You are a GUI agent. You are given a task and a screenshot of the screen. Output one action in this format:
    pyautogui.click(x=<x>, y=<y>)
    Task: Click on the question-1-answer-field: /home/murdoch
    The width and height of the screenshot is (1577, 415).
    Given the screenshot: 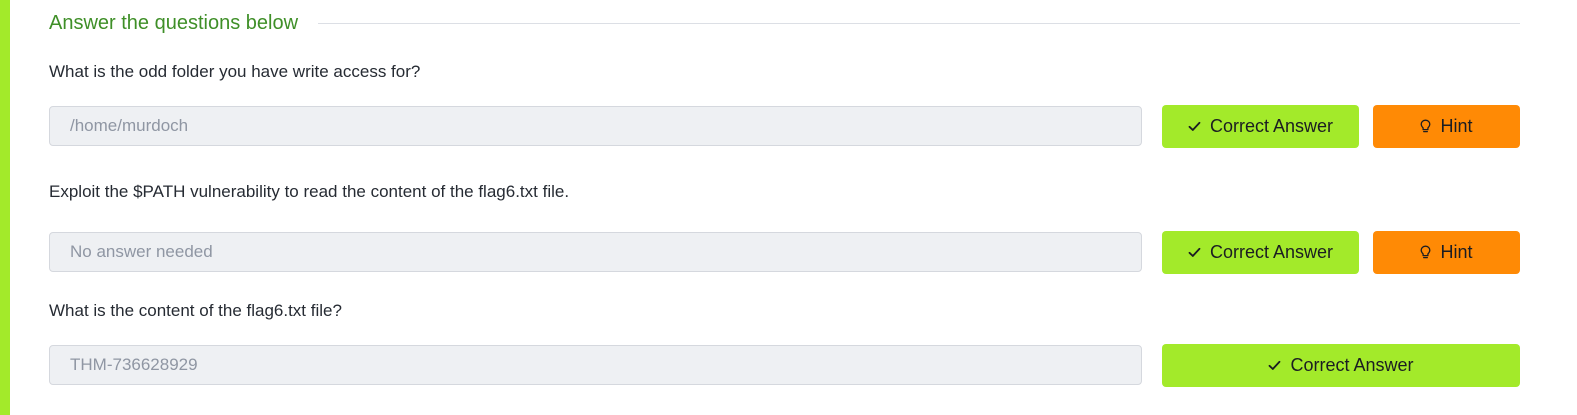 What is the action you would take?
    pyautogui.click(x=595, y=126)
    